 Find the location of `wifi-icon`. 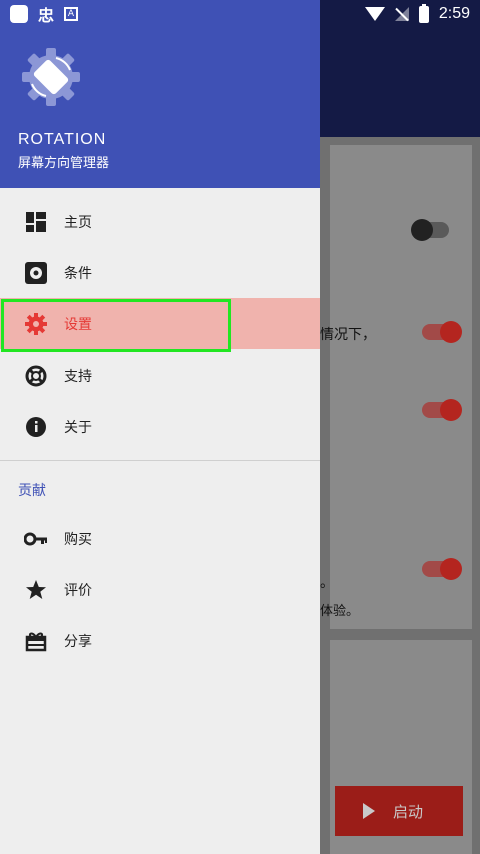

wifi-icon is located at coordinates (374, 14).